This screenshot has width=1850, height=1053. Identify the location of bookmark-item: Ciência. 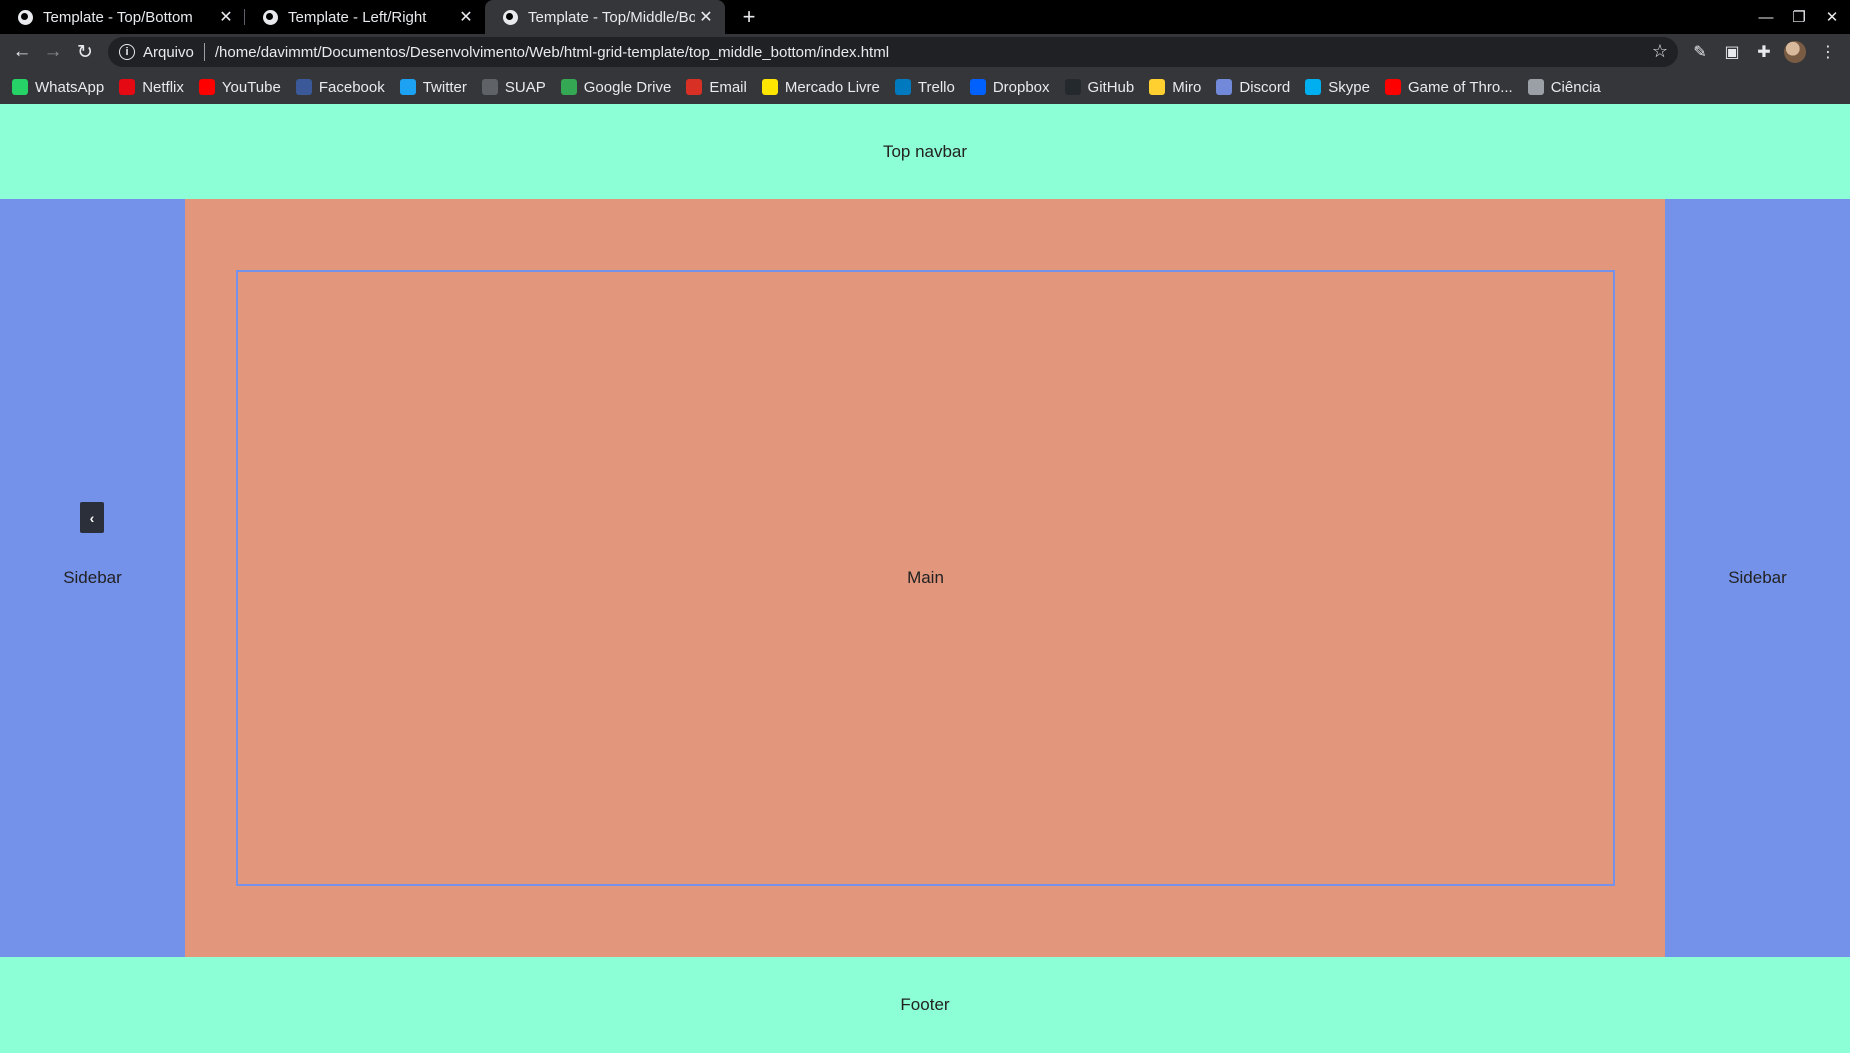
(1564, 87).